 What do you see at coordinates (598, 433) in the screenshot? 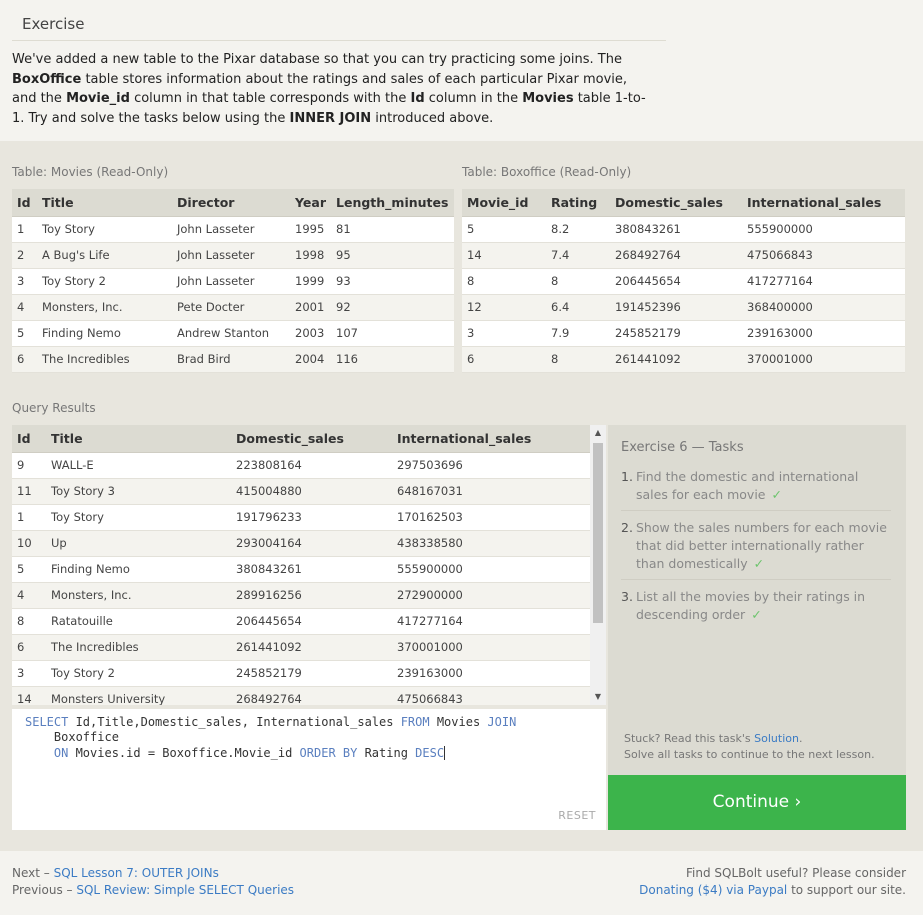
I see `scroll-up-arrow-icon: ▲` at bounding box center [598, 433].